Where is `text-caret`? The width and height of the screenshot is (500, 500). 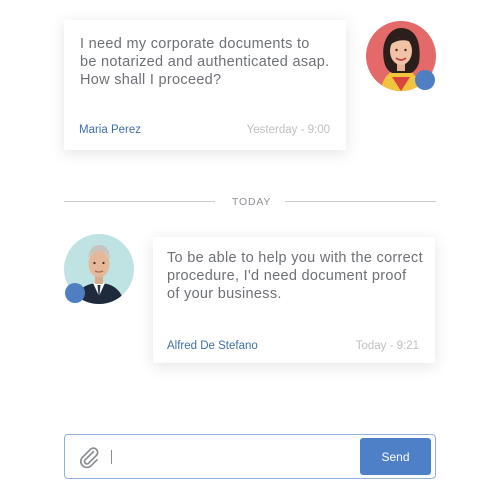 text-caret is located at coordinates (111, 457).